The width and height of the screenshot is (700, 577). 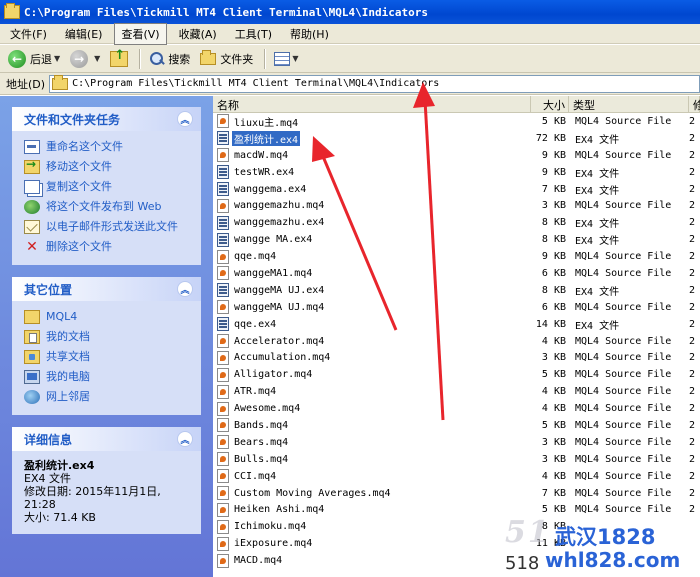 I want to click on file-name: Awesome.mq4, so click(x=267, y=408).